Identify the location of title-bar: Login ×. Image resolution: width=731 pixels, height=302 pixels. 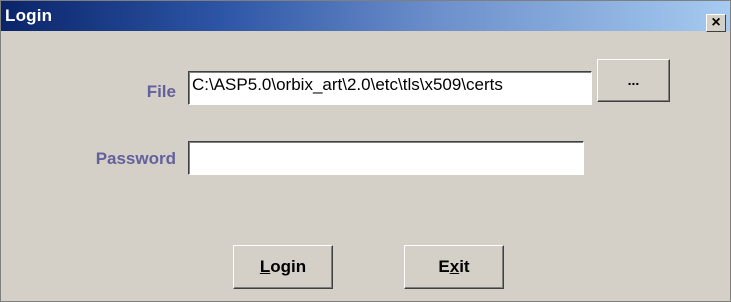
(365, 16).